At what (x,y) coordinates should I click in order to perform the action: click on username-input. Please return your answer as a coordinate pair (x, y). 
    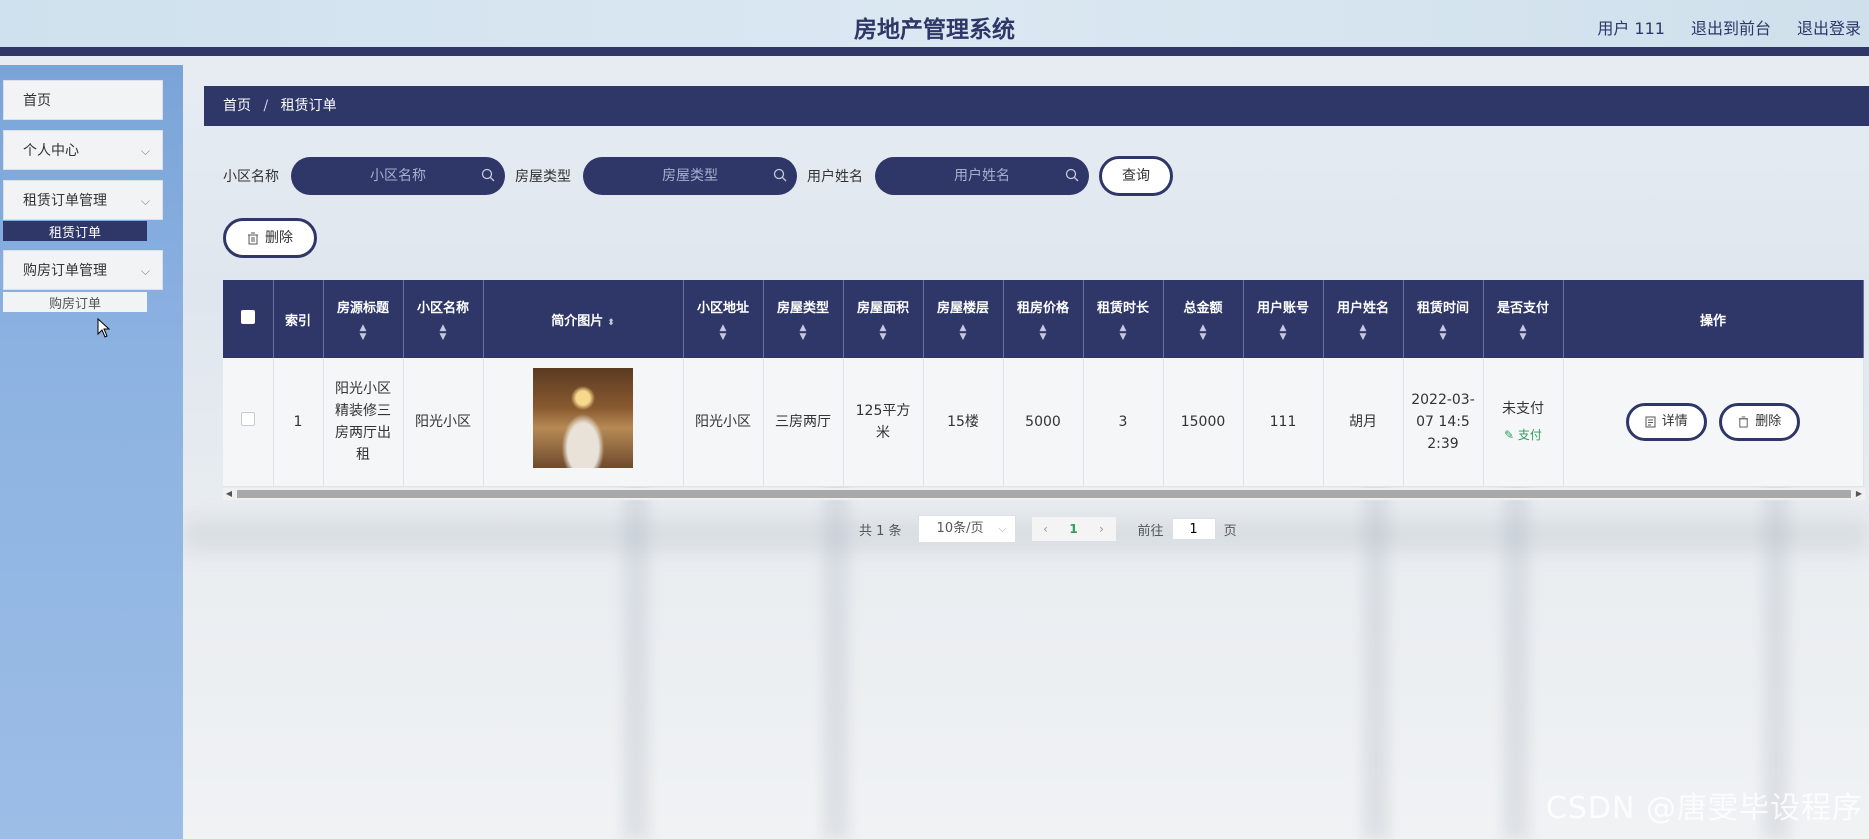
    Looking at the image, I should click on (982, 176).